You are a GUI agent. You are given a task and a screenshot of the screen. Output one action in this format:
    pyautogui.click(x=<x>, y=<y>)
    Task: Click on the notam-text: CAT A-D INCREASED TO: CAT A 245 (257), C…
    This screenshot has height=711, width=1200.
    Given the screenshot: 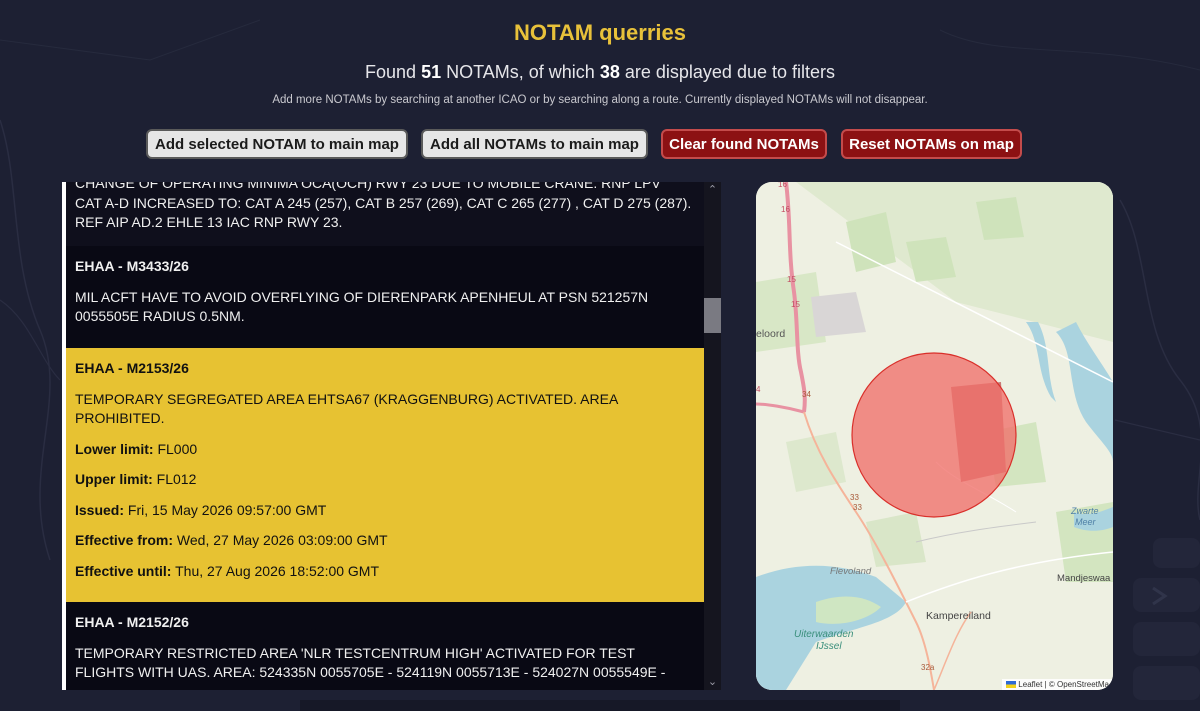 What is the action you would take?
    pyautogui.click(x=383, y=212)
    